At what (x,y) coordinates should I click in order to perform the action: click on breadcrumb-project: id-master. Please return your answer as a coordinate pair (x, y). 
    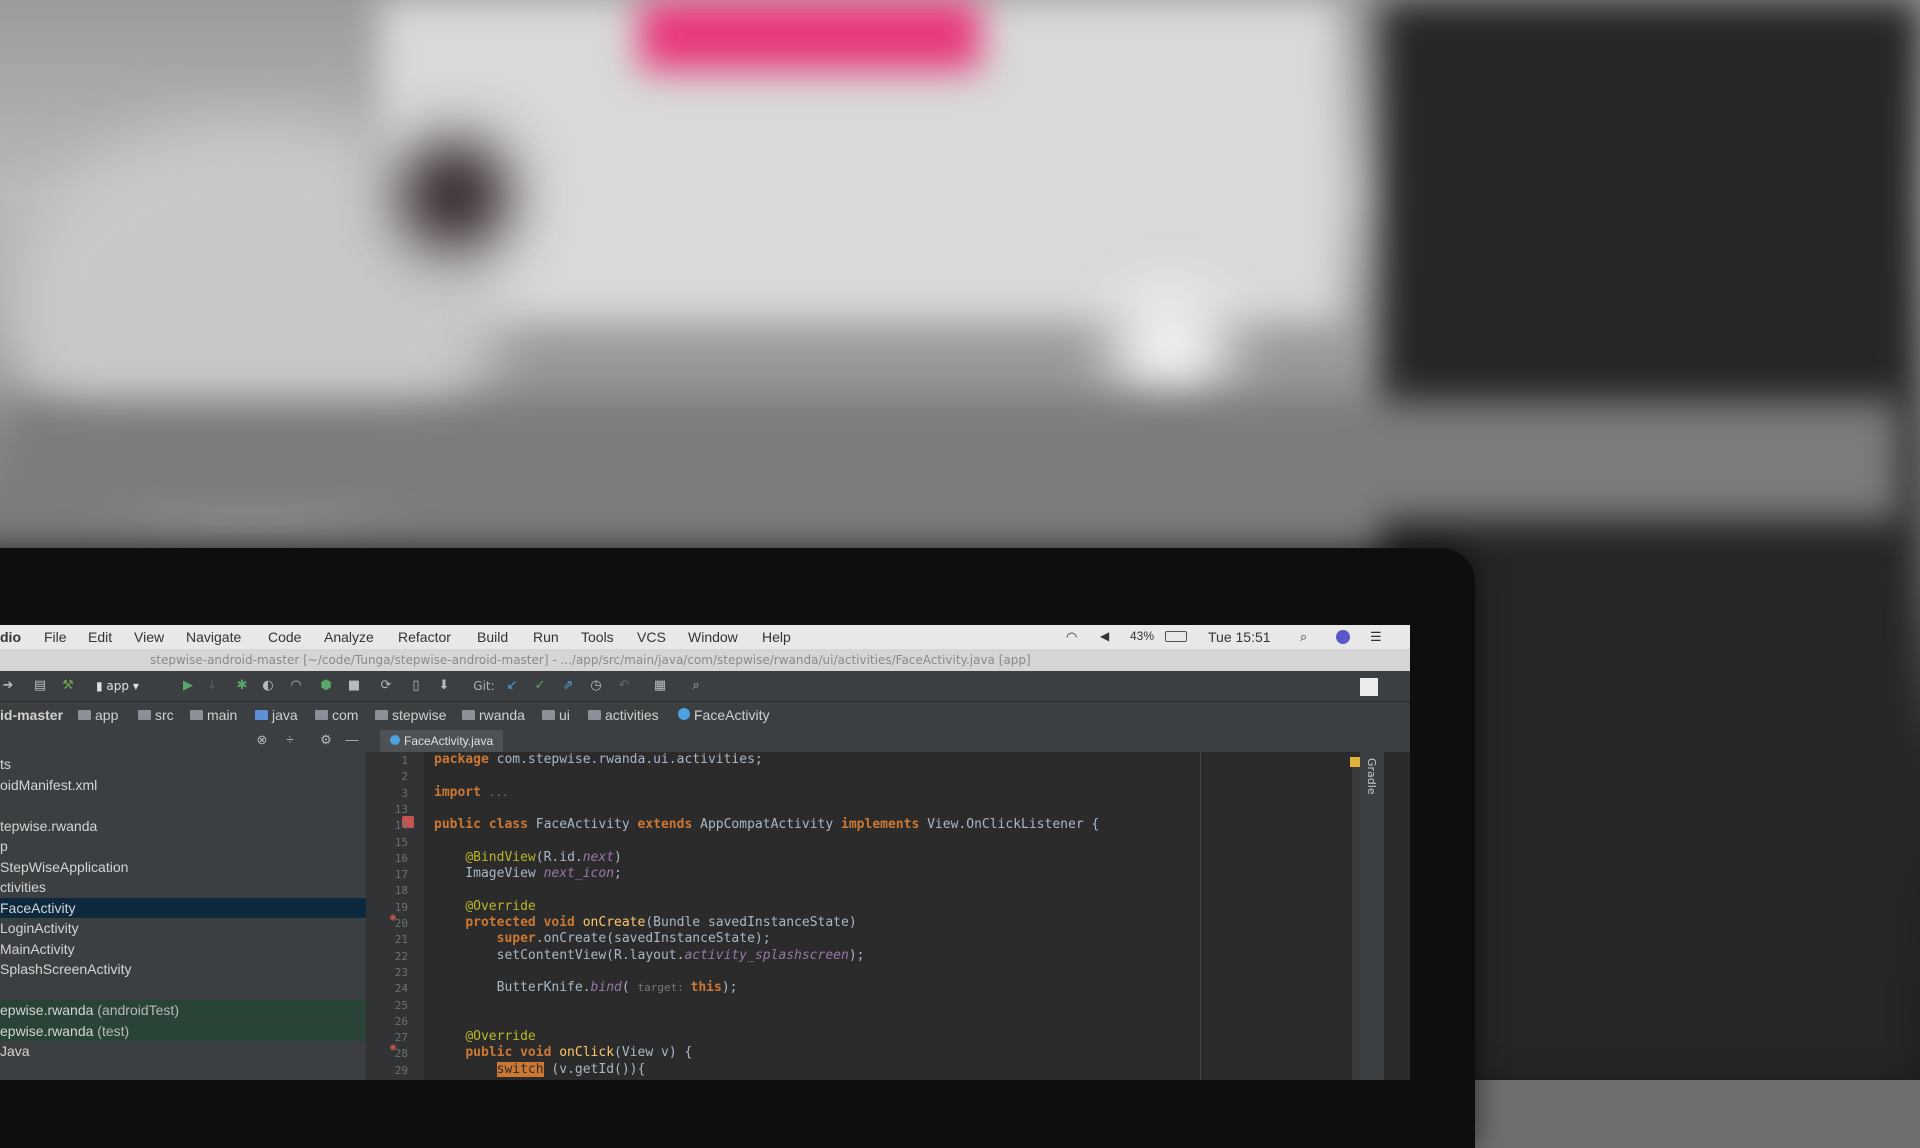
    Looking at the image, I should click on (31, 715).